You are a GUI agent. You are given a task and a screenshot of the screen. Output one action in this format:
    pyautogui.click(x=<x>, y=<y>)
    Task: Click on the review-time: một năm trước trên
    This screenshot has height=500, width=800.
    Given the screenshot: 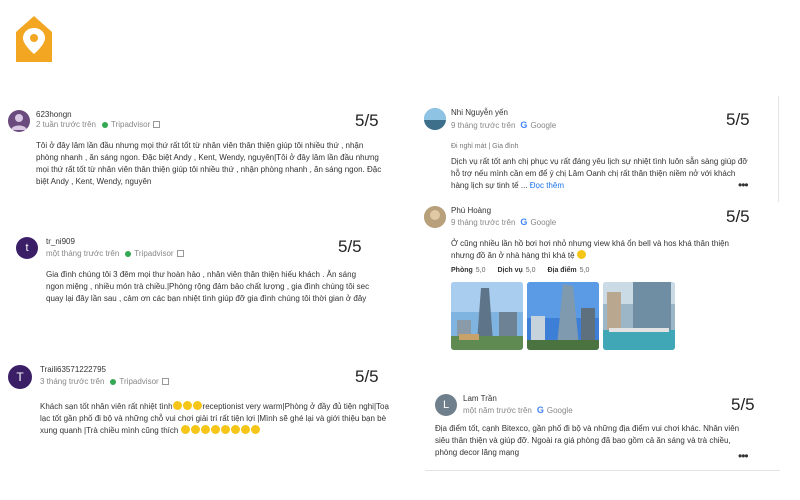 What is the action you would take?
    pyautogui.click(x=497, y=410)
    